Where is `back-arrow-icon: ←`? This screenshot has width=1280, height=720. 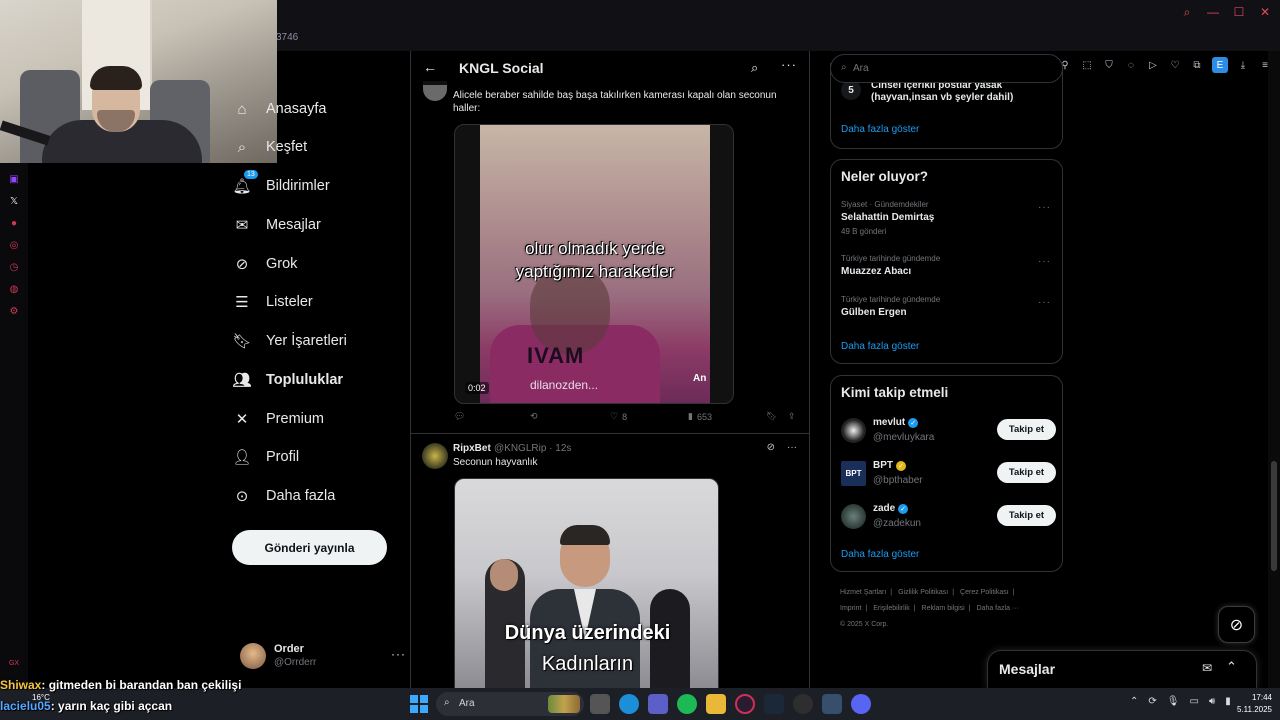 back-arrow-icon: ← is located at coordinates (430, 67).